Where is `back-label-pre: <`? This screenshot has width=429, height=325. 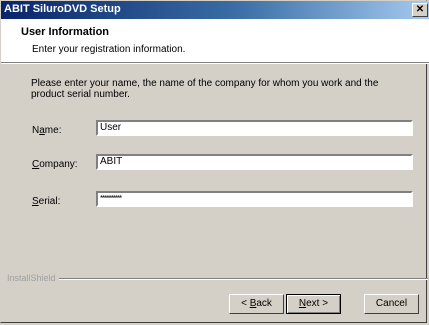
back-label-pre: < is located at coordinates (245, 303).